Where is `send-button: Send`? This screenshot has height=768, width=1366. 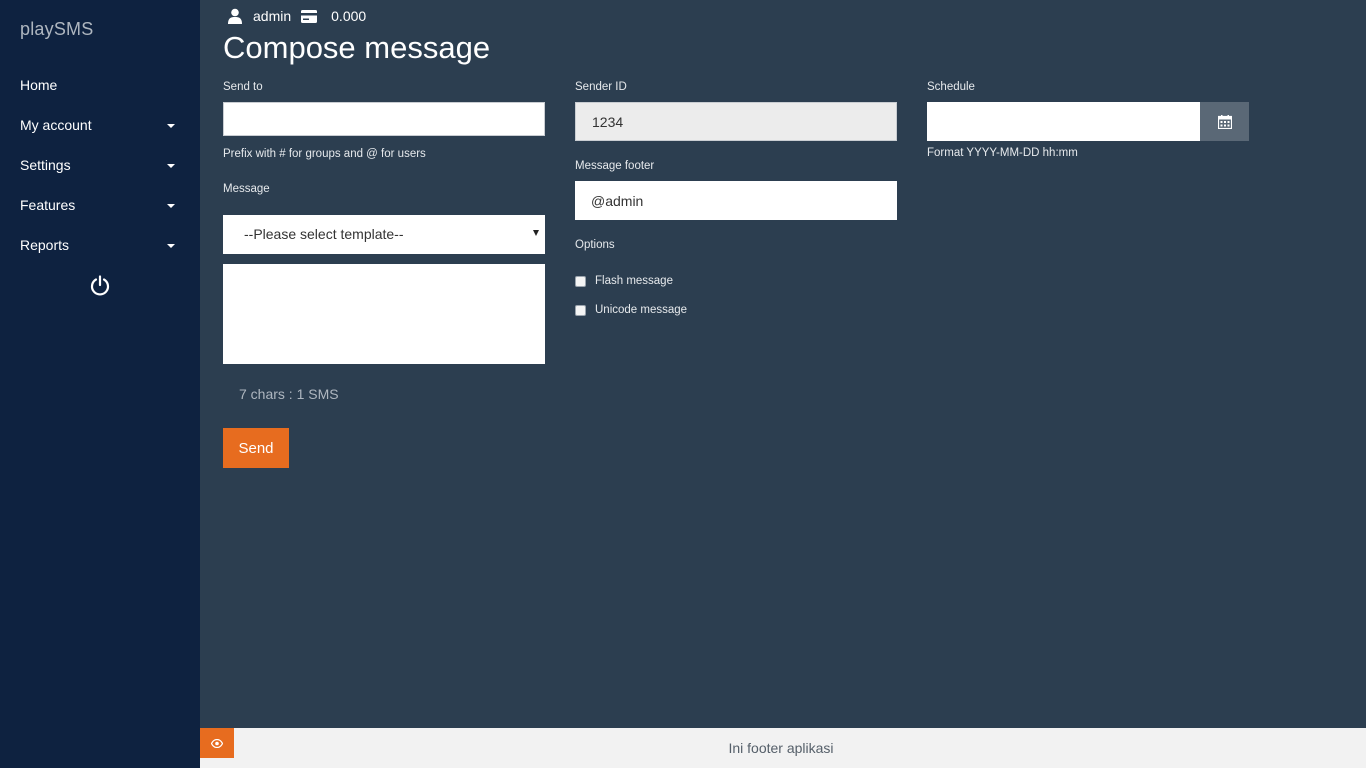
send-button: Send is located at coordinates (256, 448).